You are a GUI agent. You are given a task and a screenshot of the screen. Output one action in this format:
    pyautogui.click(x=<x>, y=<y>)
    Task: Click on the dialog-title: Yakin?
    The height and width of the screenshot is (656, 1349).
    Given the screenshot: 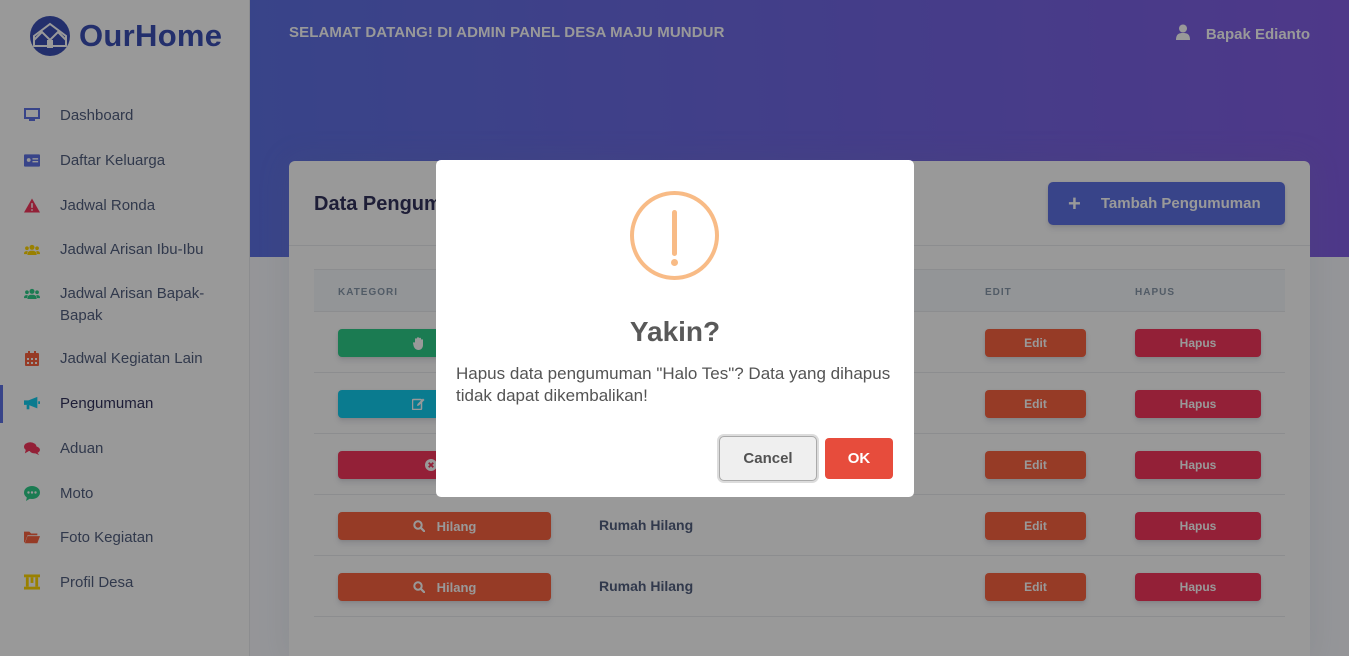 What is the action you would take?
    pyautogui.click(x=675, y=331)
    